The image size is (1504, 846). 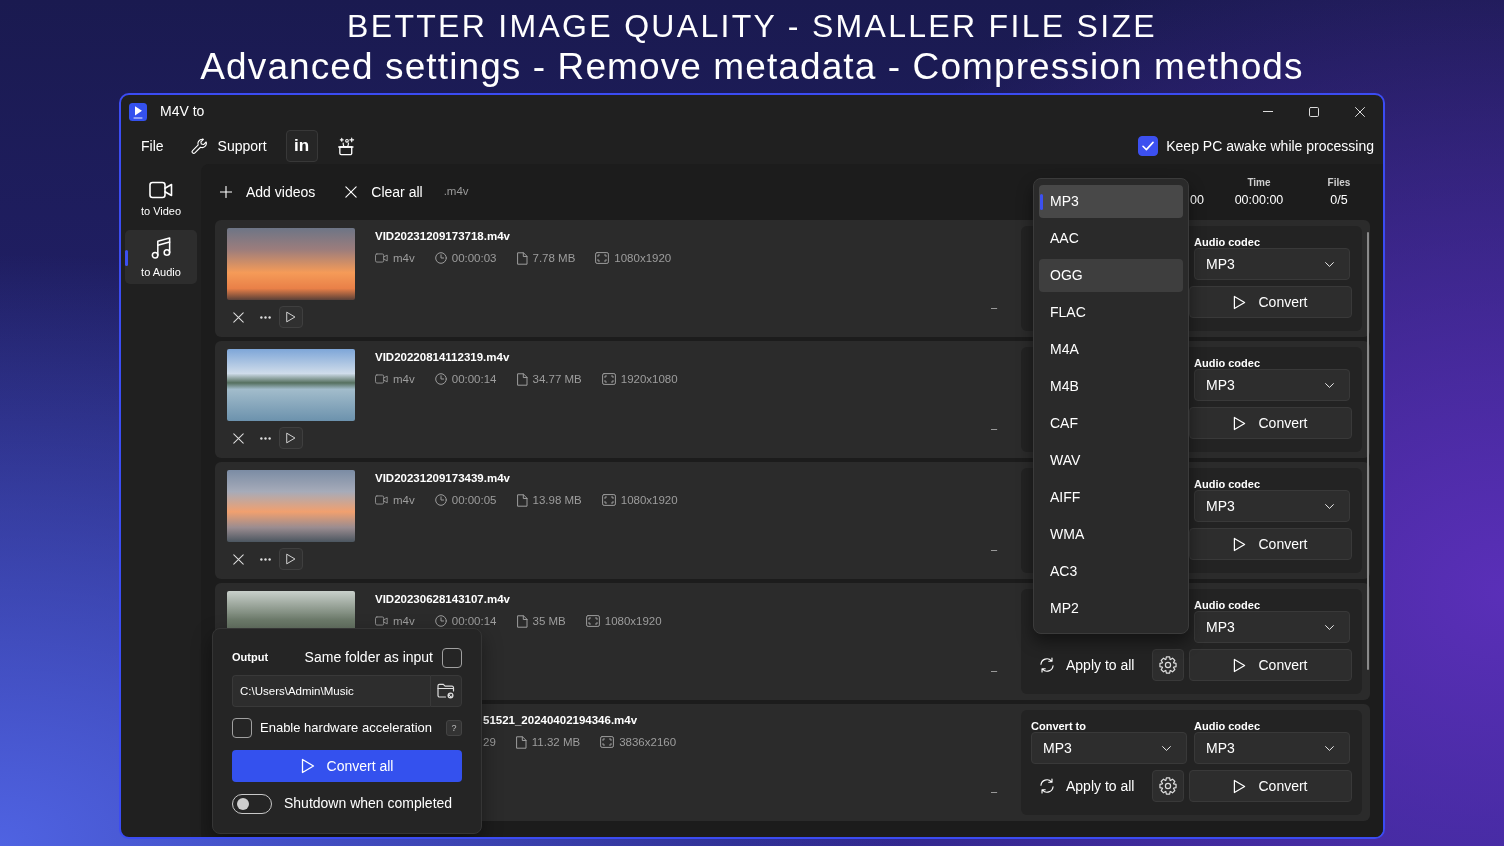 I want to click on sidebar-item: to Video, so click(x=161, y=199).